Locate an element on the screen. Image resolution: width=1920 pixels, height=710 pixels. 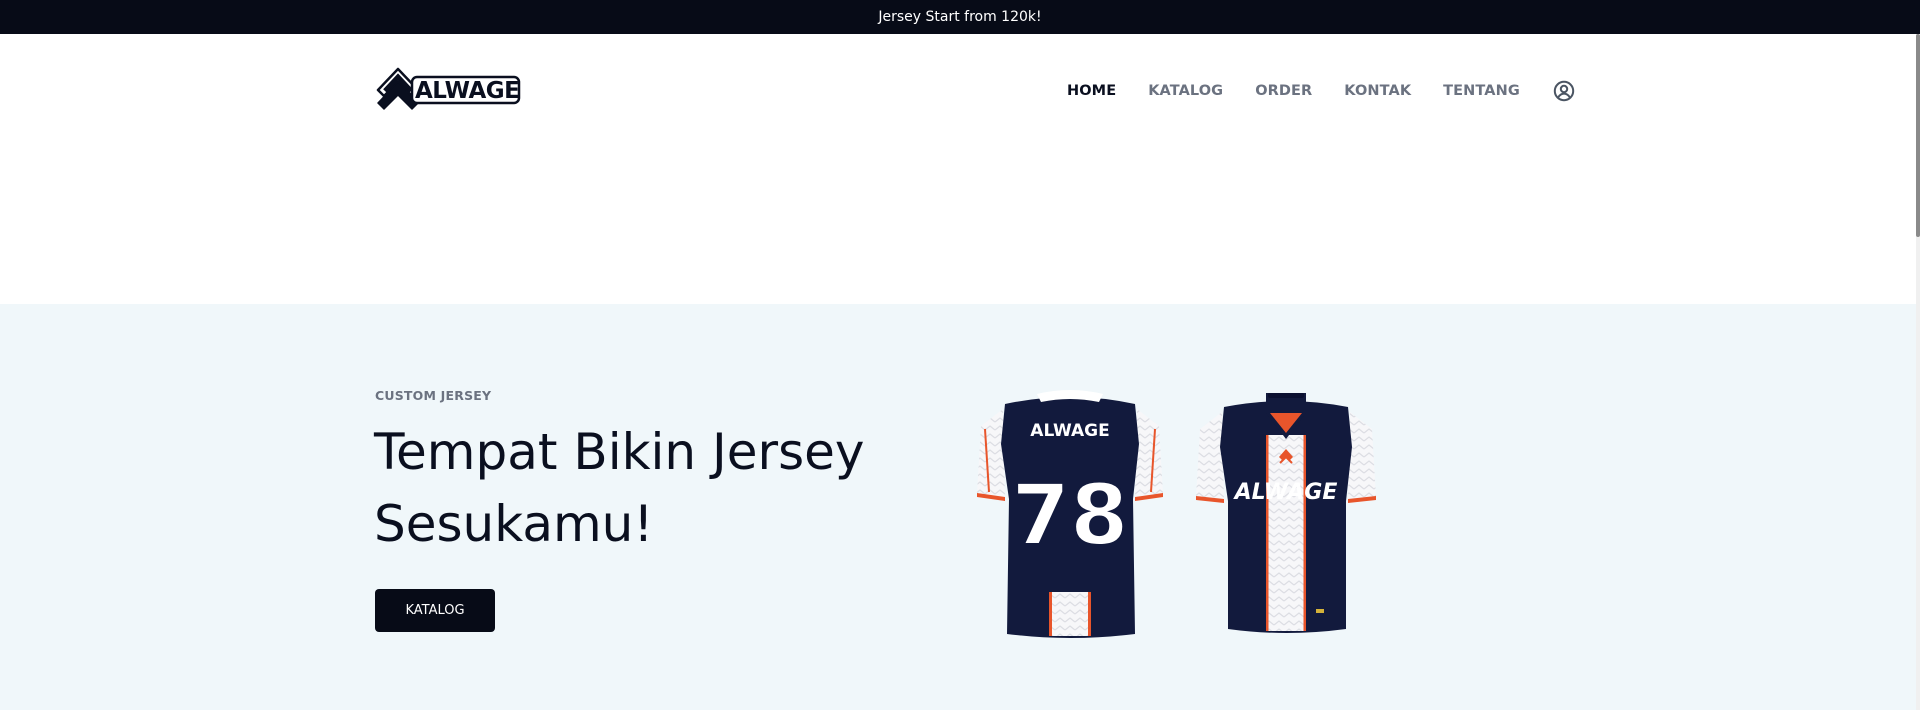
brand-logo: ALWAGE is located at coordinates (448, 89).